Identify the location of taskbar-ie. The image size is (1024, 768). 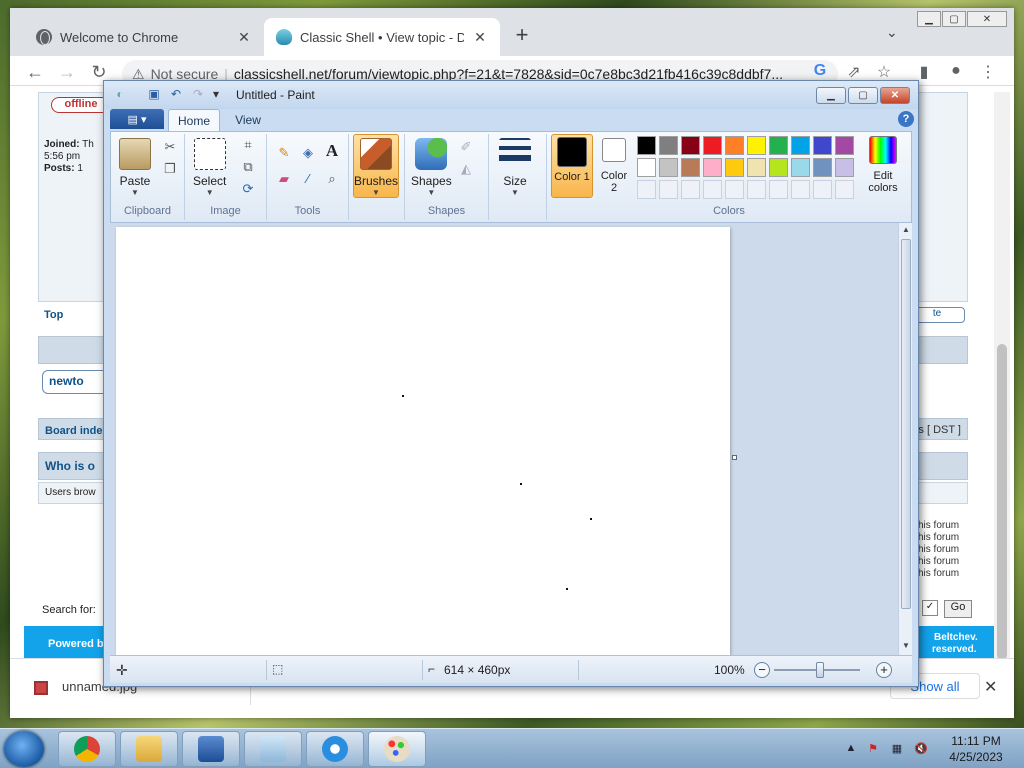
(335, 749).